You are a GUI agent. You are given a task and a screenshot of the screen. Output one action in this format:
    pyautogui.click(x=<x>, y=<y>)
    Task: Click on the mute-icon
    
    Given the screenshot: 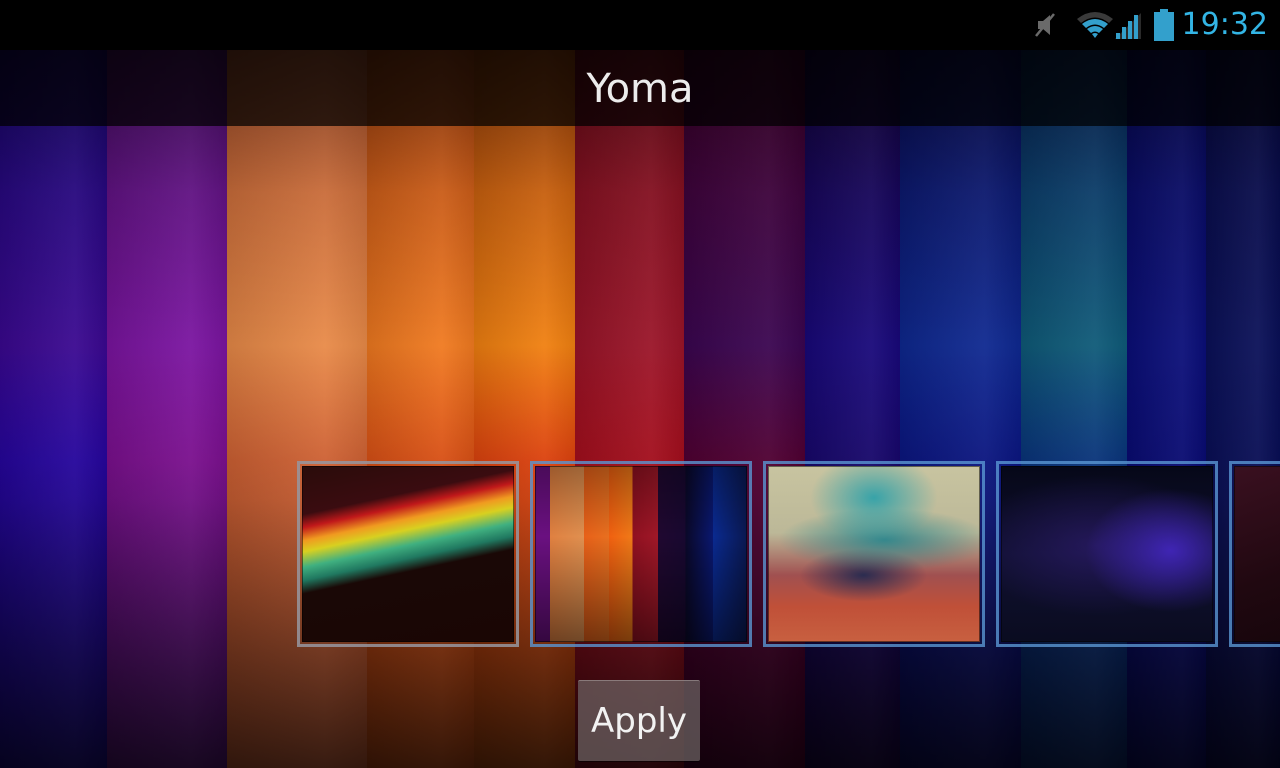 What is the action you would take?
    pyautogui.click(x=1046, y=25)
    